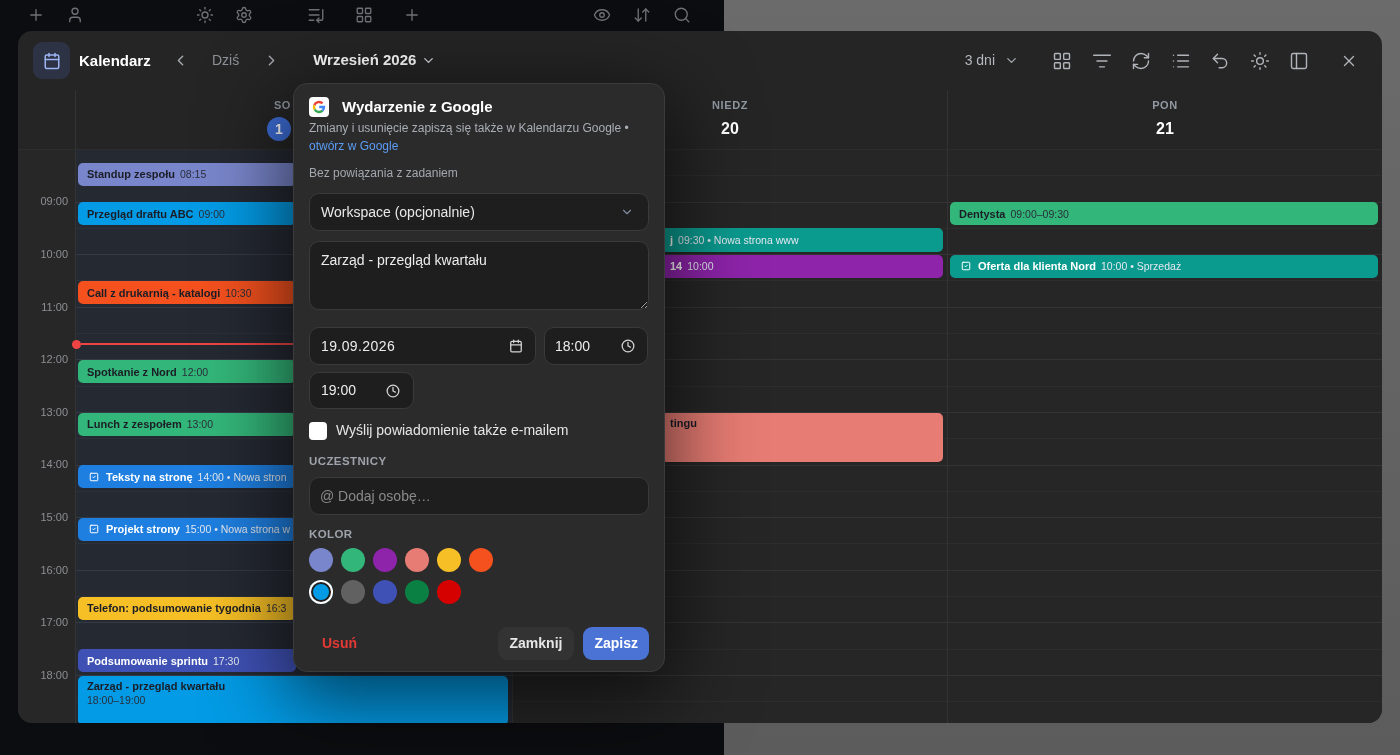 Image resolution: width=1400 pixels, height=755 pixels. I want to click on event-card: Podsumowanie sprintu 17:30, so click(187, 661).